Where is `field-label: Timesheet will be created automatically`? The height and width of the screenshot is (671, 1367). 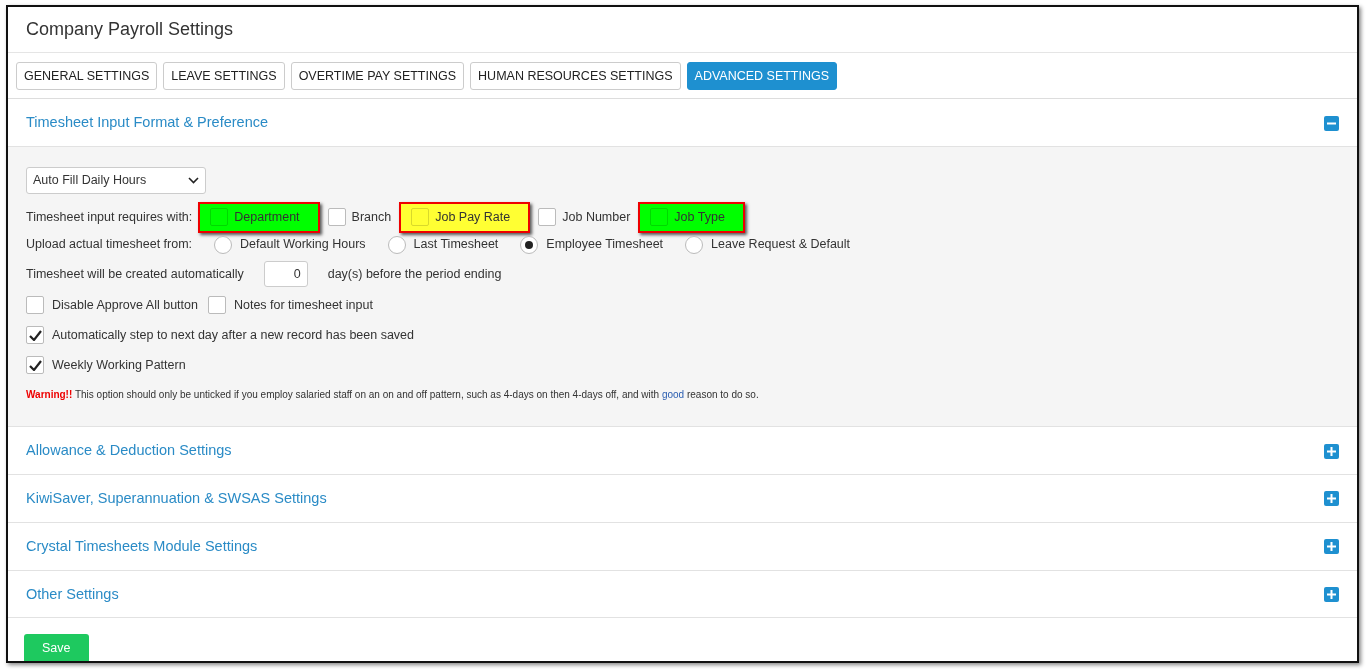 field-label: Timesheet will be created automatically is located at coordinates (135, 274).